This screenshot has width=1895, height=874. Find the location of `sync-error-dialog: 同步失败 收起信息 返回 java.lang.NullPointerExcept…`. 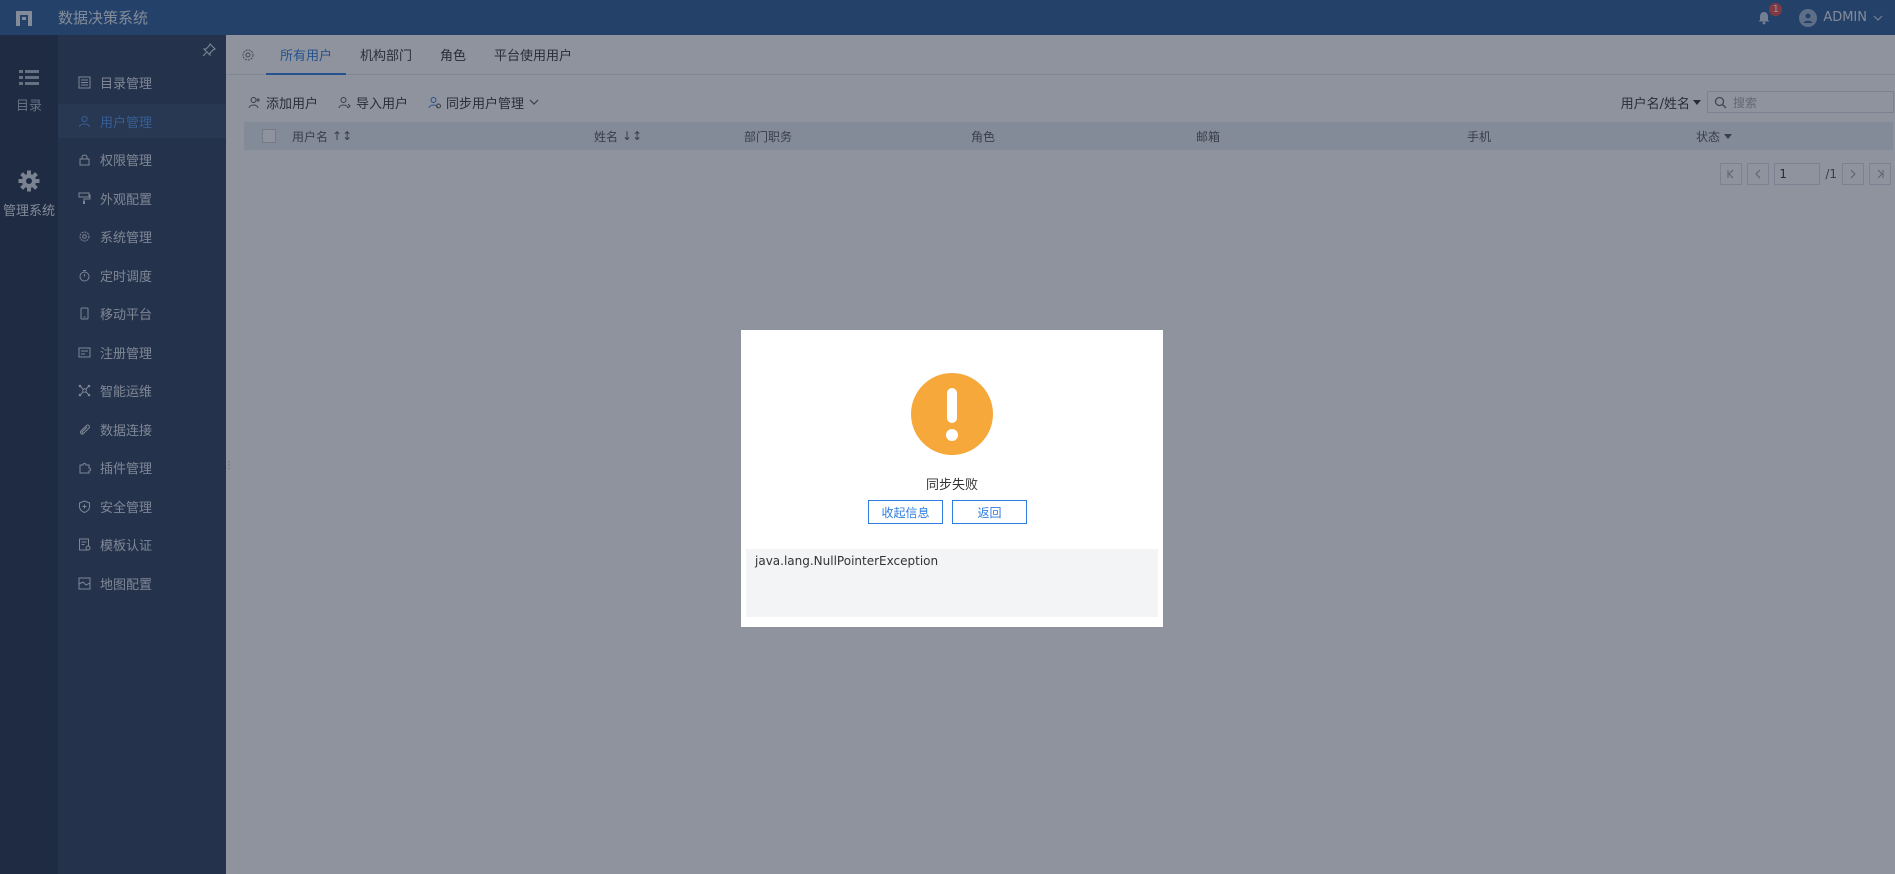

sync-error-dialog: 同步失败 收起信息 返回 java.lang.NullPointerExcept… is located at coordinates (952, 478).